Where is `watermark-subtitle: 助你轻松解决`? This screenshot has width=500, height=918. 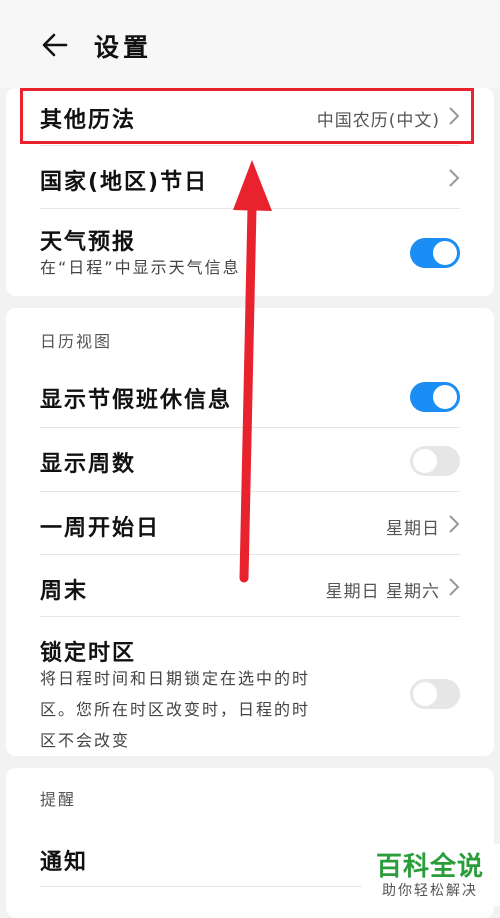
watermark-subtitle: 助你轻松解决 is located at coordinates (430, 891).